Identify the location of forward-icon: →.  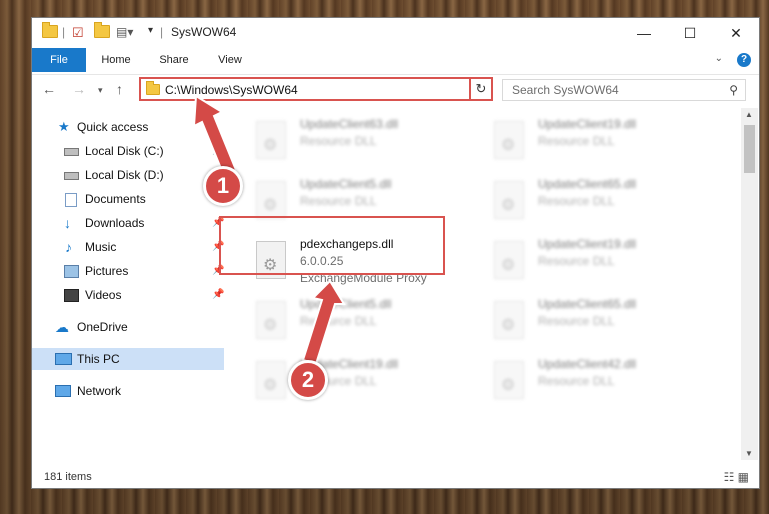
(79, 89).